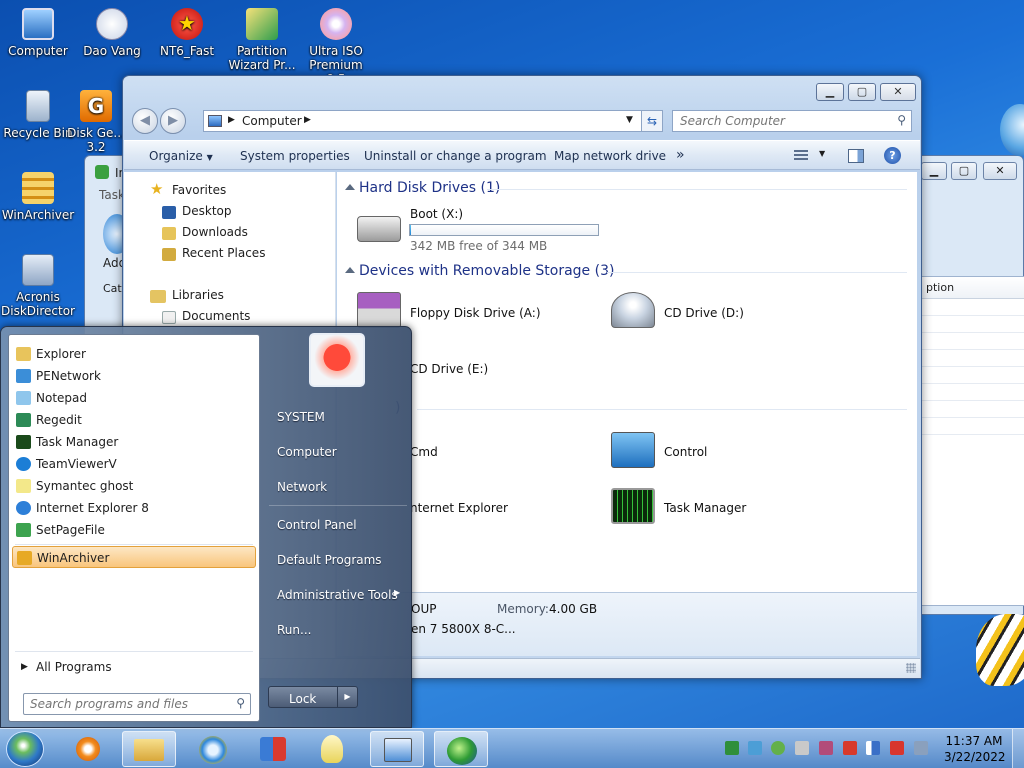 This screenshot has width=1024, height=768. Describe the element at coordinates (134, 508) in the screenshot. I see `start-item-ie8: Internet Explorer 8` at that location.